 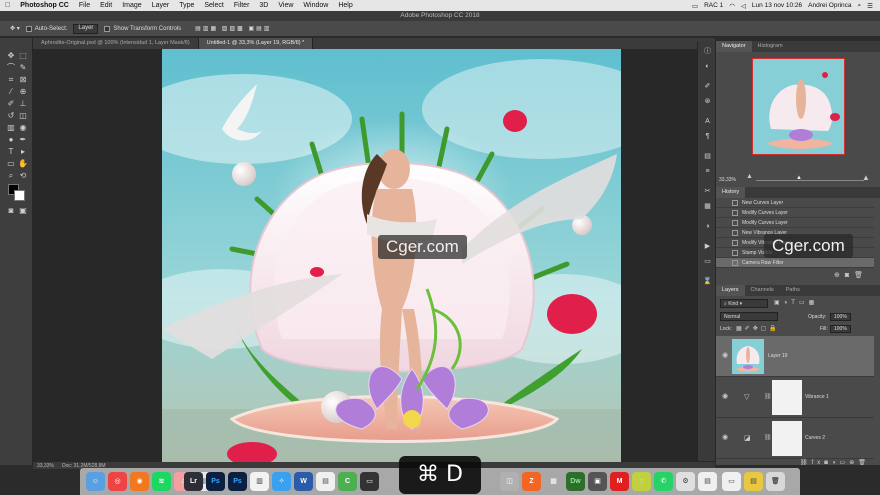 What do you see at coordinates (325, 481) in the screenshot?
I see `textedit-icon: ▤` at bounding box center [325, 481].